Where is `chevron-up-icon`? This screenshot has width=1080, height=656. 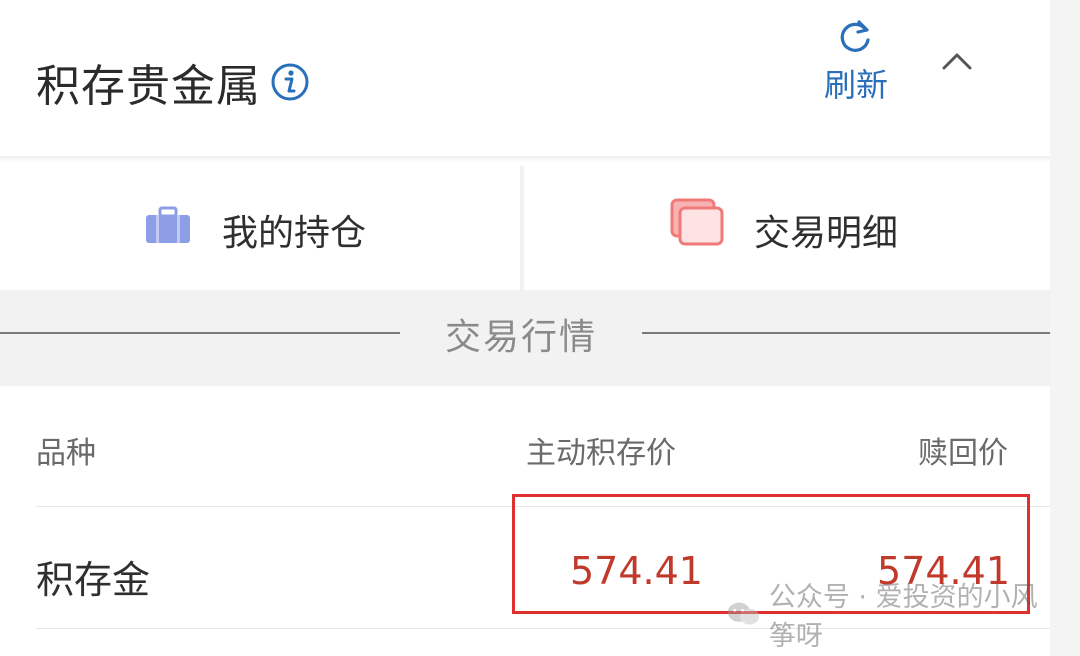 chevron-up-icon is located at coordinates (957, 61).